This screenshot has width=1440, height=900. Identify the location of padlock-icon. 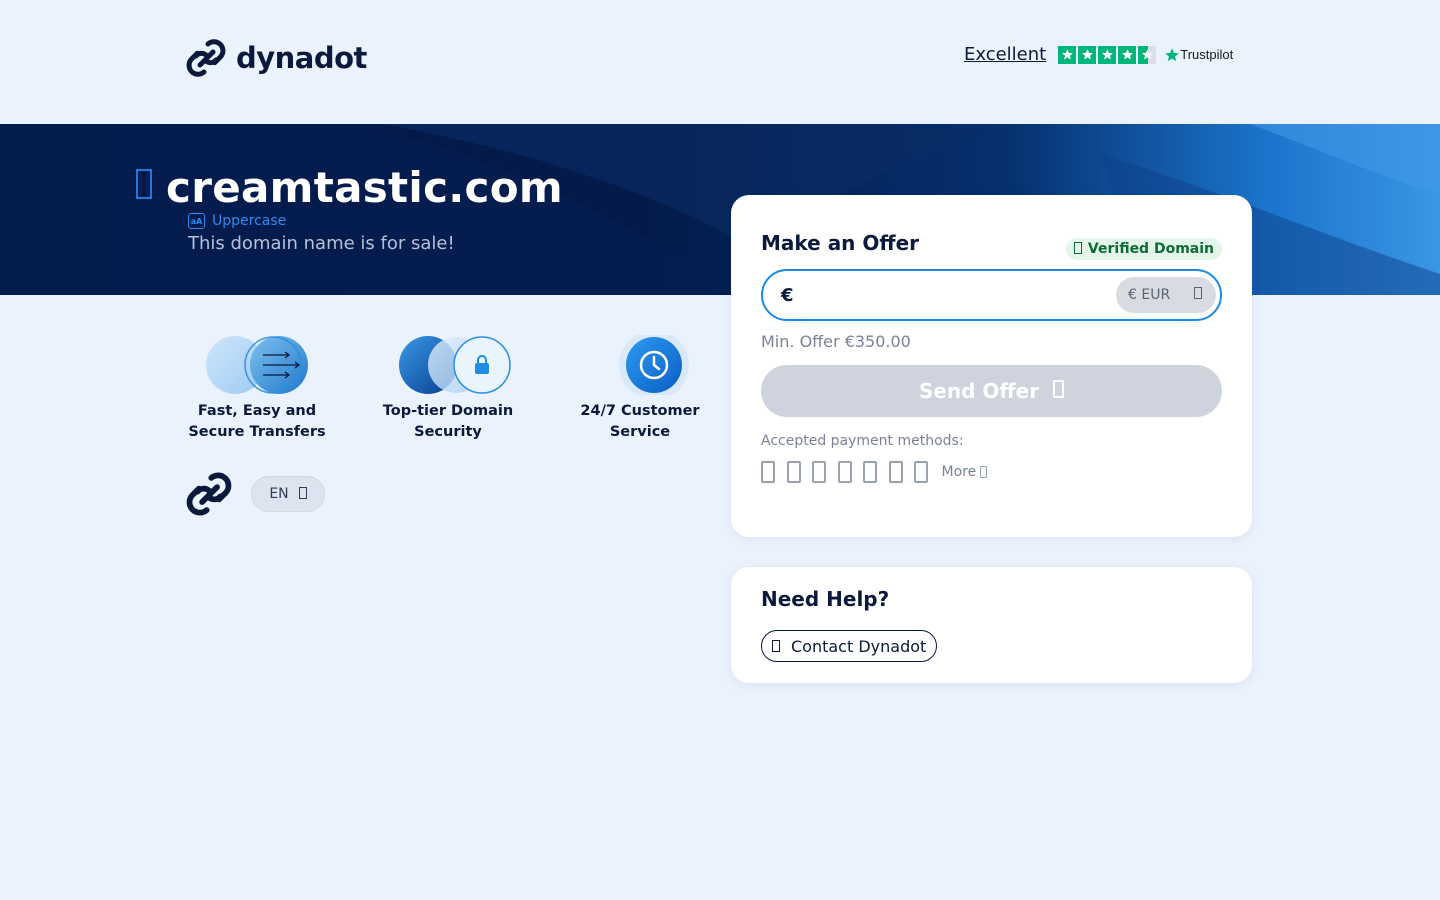
(455, 365).